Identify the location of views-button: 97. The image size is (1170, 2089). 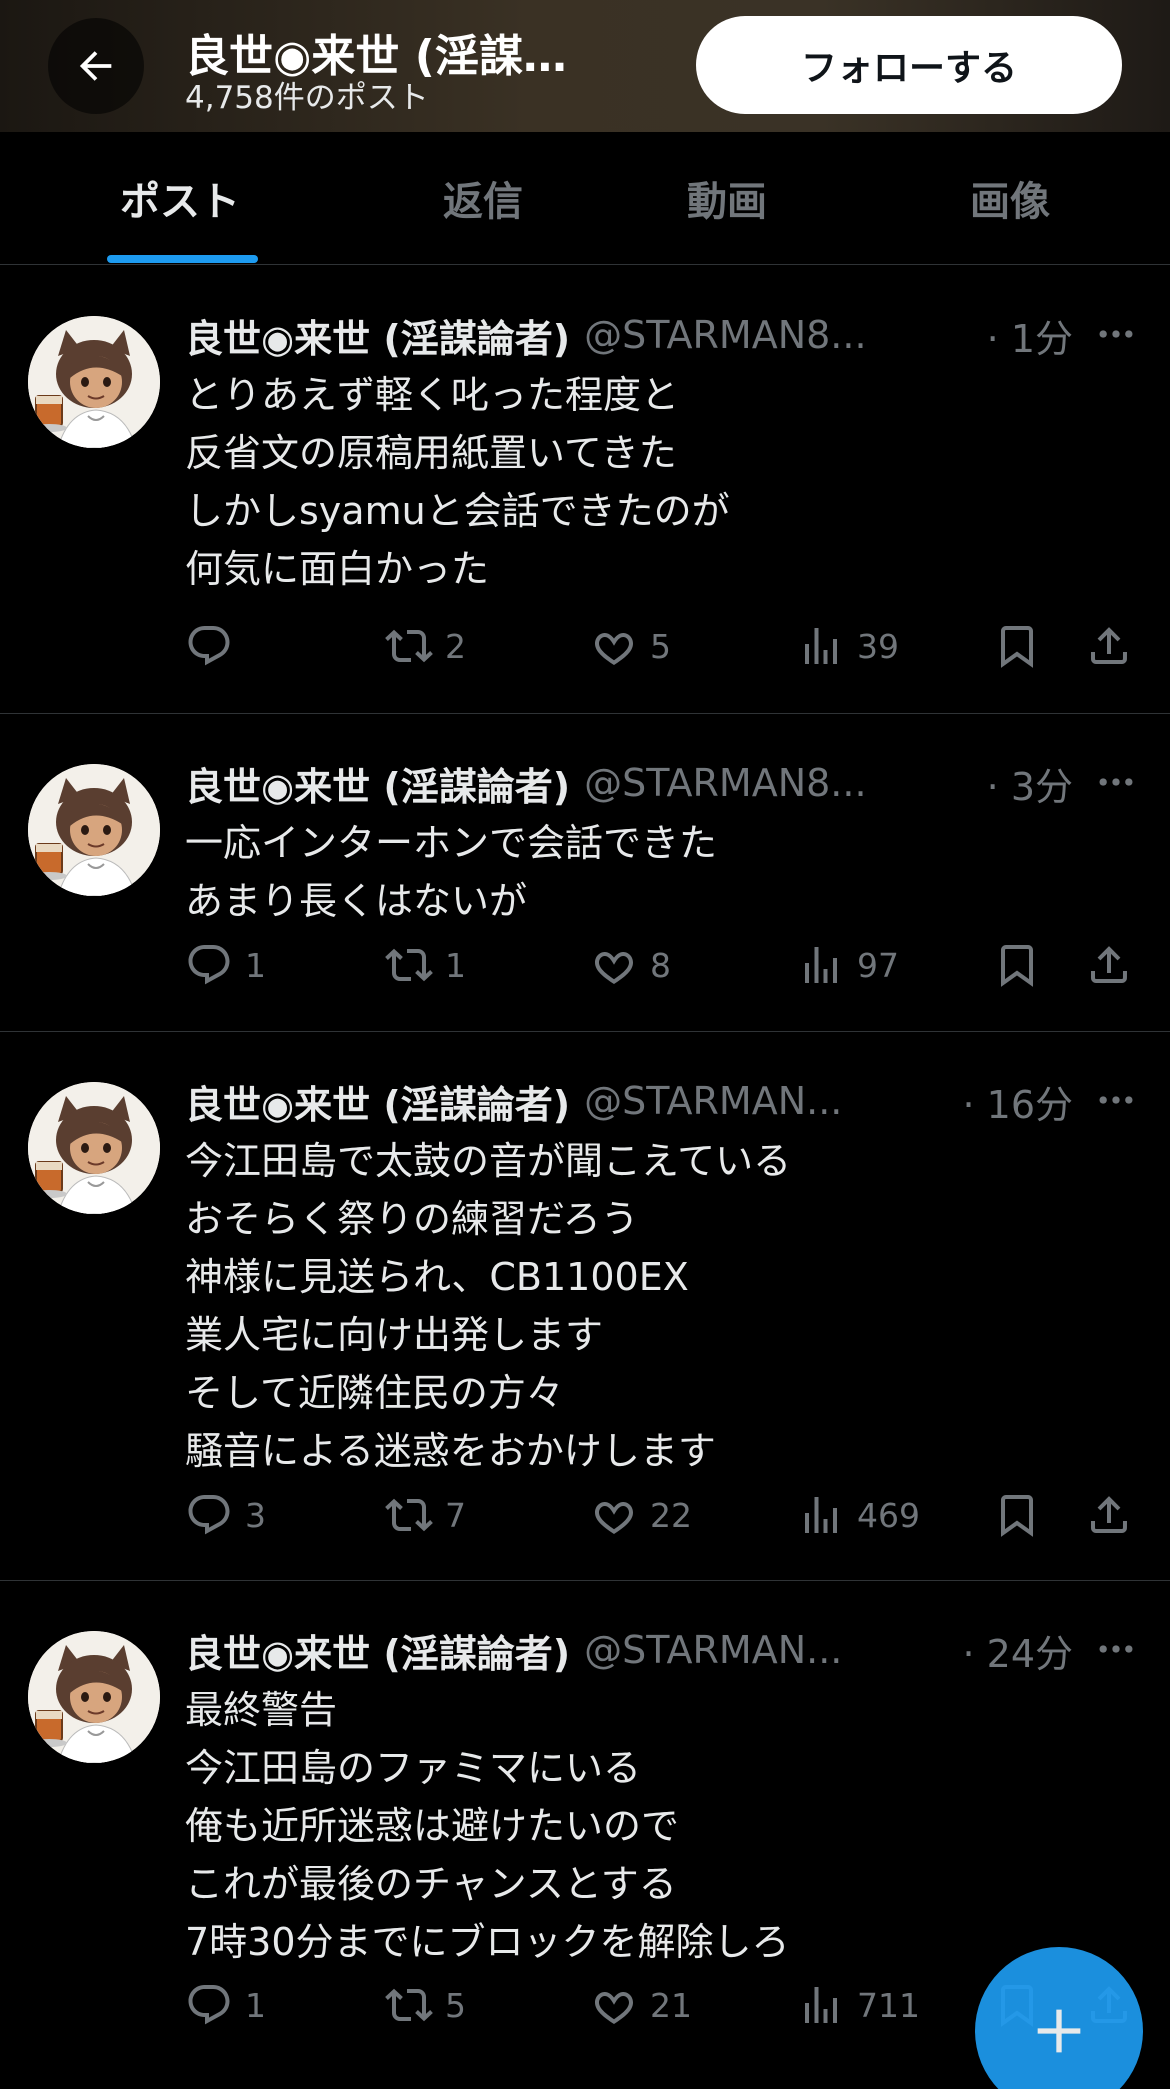
(848, 965).